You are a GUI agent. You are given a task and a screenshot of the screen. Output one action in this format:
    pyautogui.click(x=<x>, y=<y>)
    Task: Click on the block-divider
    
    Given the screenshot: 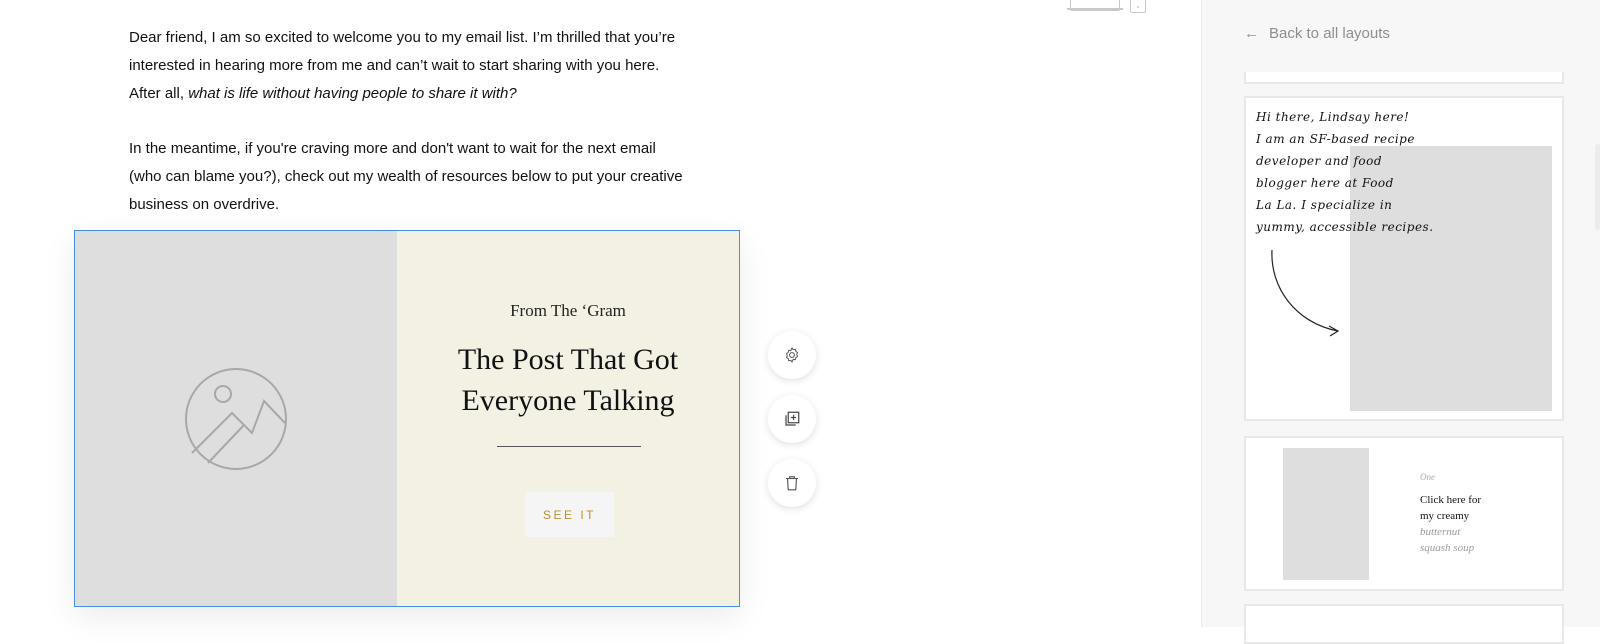 What is the action you would take?
    pyautogui.click(x=569, y=446)
    